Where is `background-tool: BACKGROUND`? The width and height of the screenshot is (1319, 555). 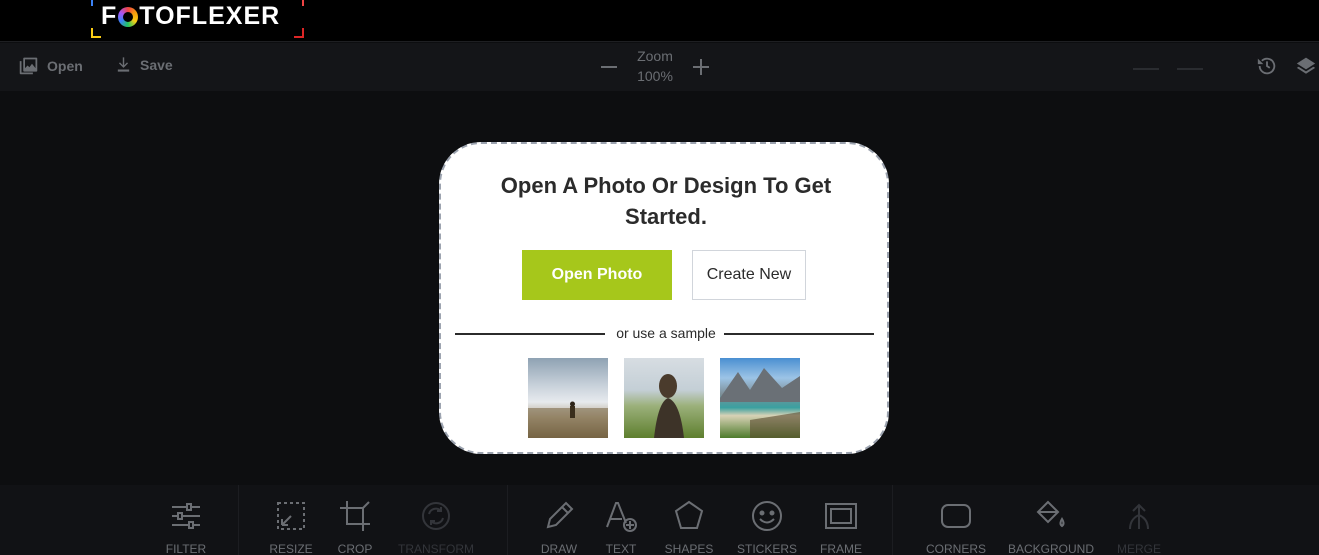 background-tool: BACKGROUND is located at coordinates (1051, 527).